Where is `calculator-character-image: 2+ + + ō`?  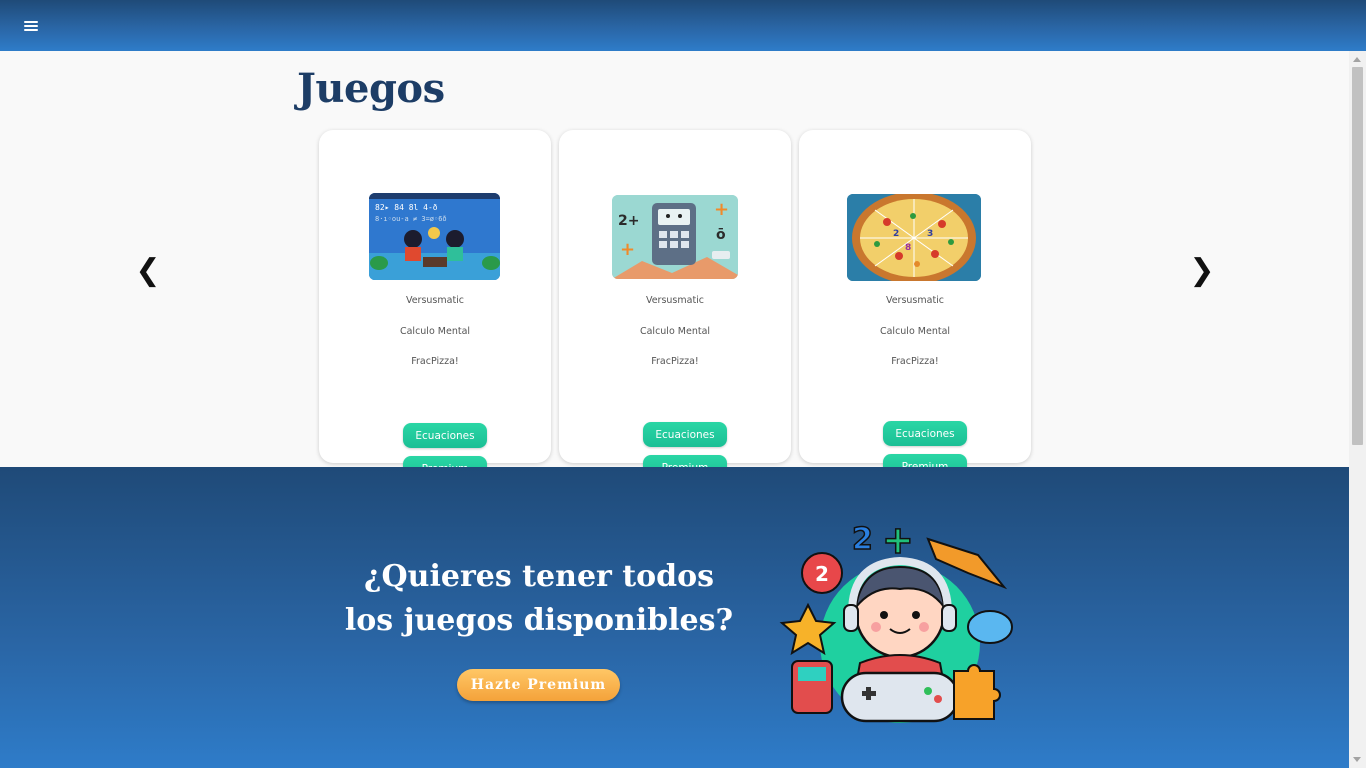 calculator-character-image: 2+ + + ō is located at coordinates (675, 237).